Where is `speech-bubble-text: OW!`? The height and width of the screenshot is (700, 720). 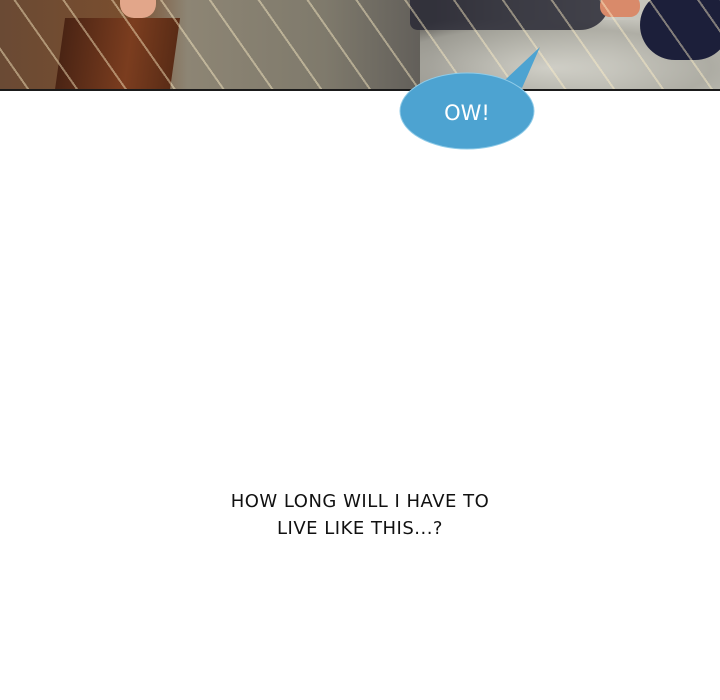
speech-bubble-text: OW! is located at coordinates (467, 113).